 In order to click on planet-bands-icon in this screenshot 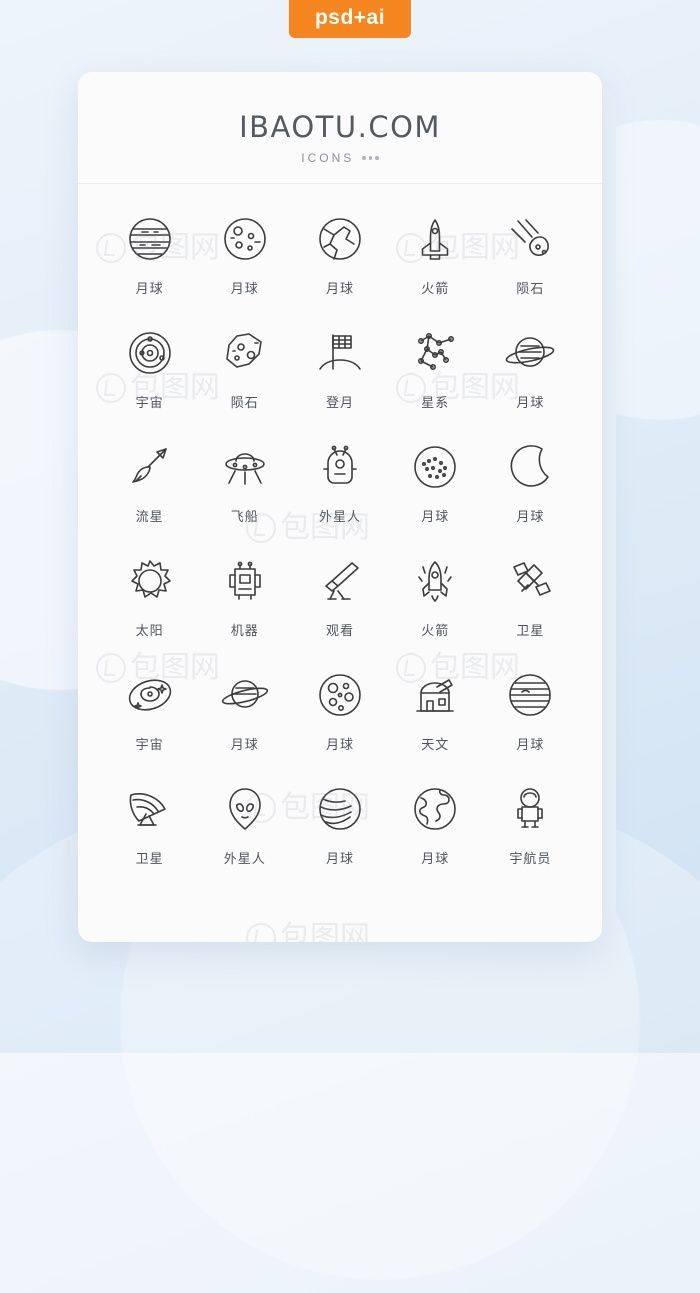, I will do `click(340, 809)`.